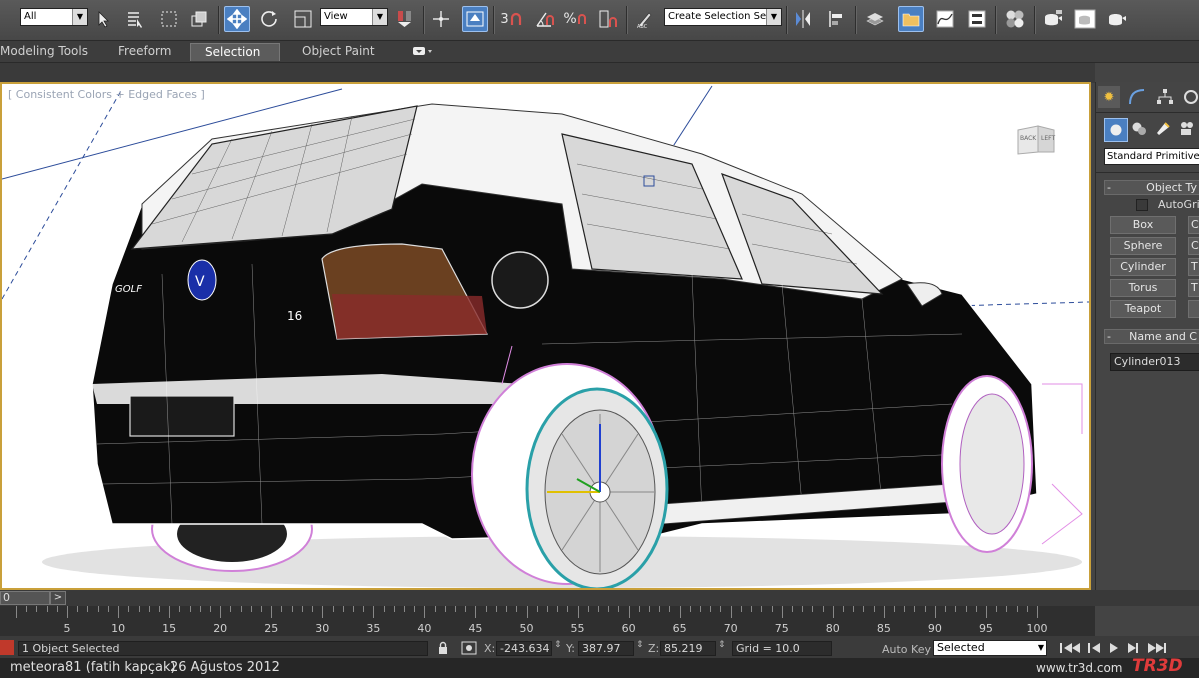 The image size is (1199, 678). What do you see at coordinates (875, 19) in the screenshot?
I see `layer-manager-icon` at bounding box center [875, 19].